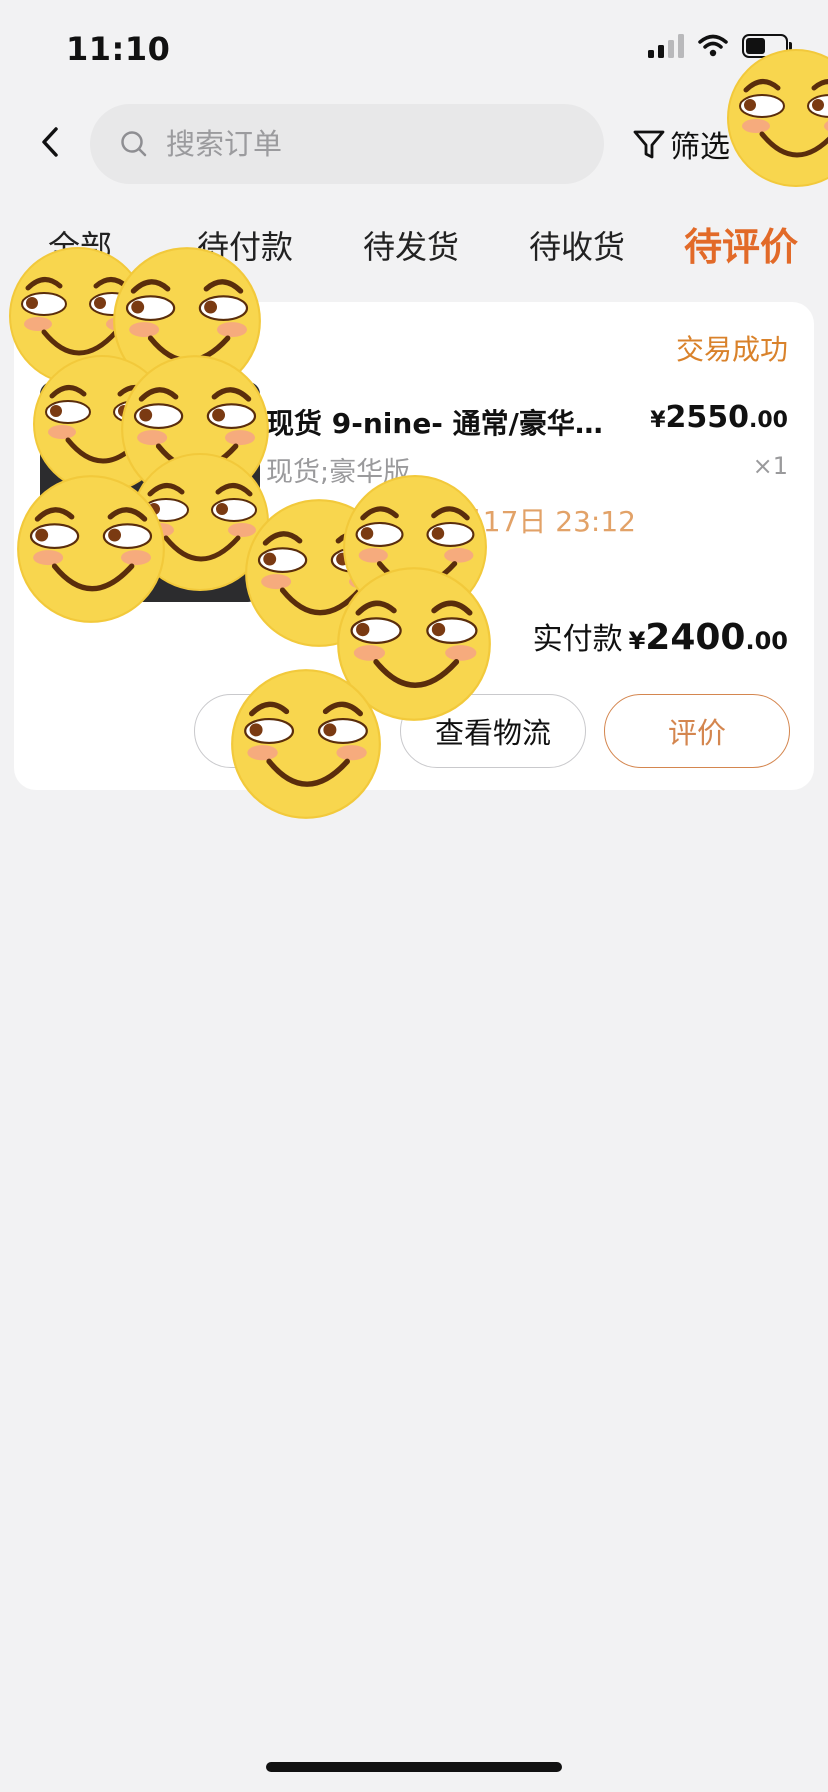 The height and width of the screenshot is (1792, 828). What do you see at coordinates (713, 45) in the screenshot?
I see `wifi-icon` at bounding box center [713, 45].